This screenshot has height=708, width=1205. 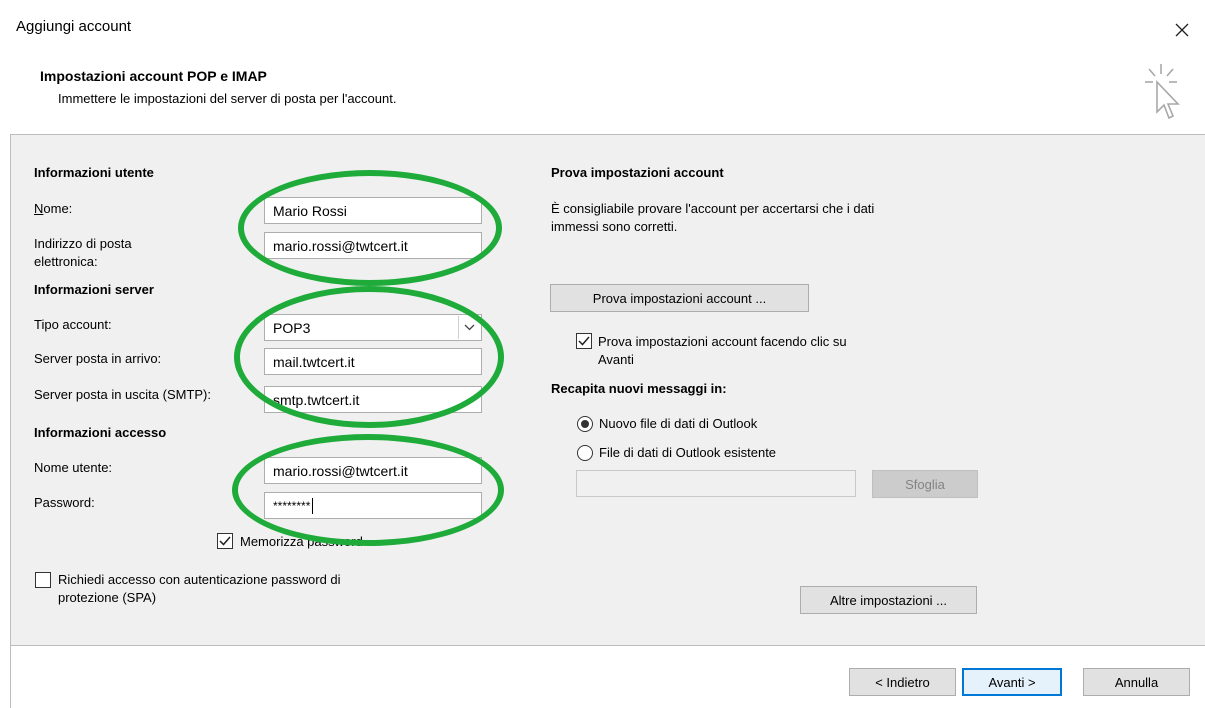 I want to click on test-description-line2: immessi sono corretti., so click(x=614, y=226).